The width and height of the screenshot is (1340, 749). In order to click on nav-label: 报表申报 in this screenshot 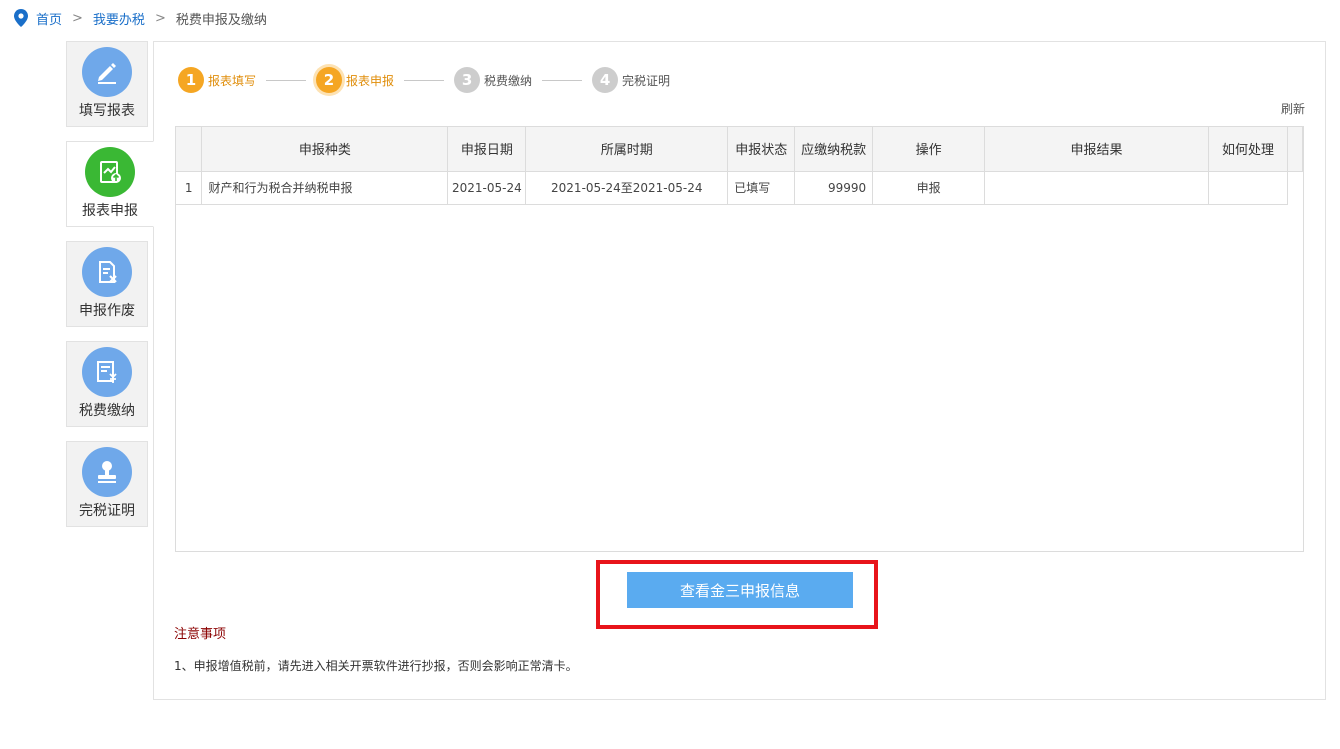, I will do `click(110, 211)`.